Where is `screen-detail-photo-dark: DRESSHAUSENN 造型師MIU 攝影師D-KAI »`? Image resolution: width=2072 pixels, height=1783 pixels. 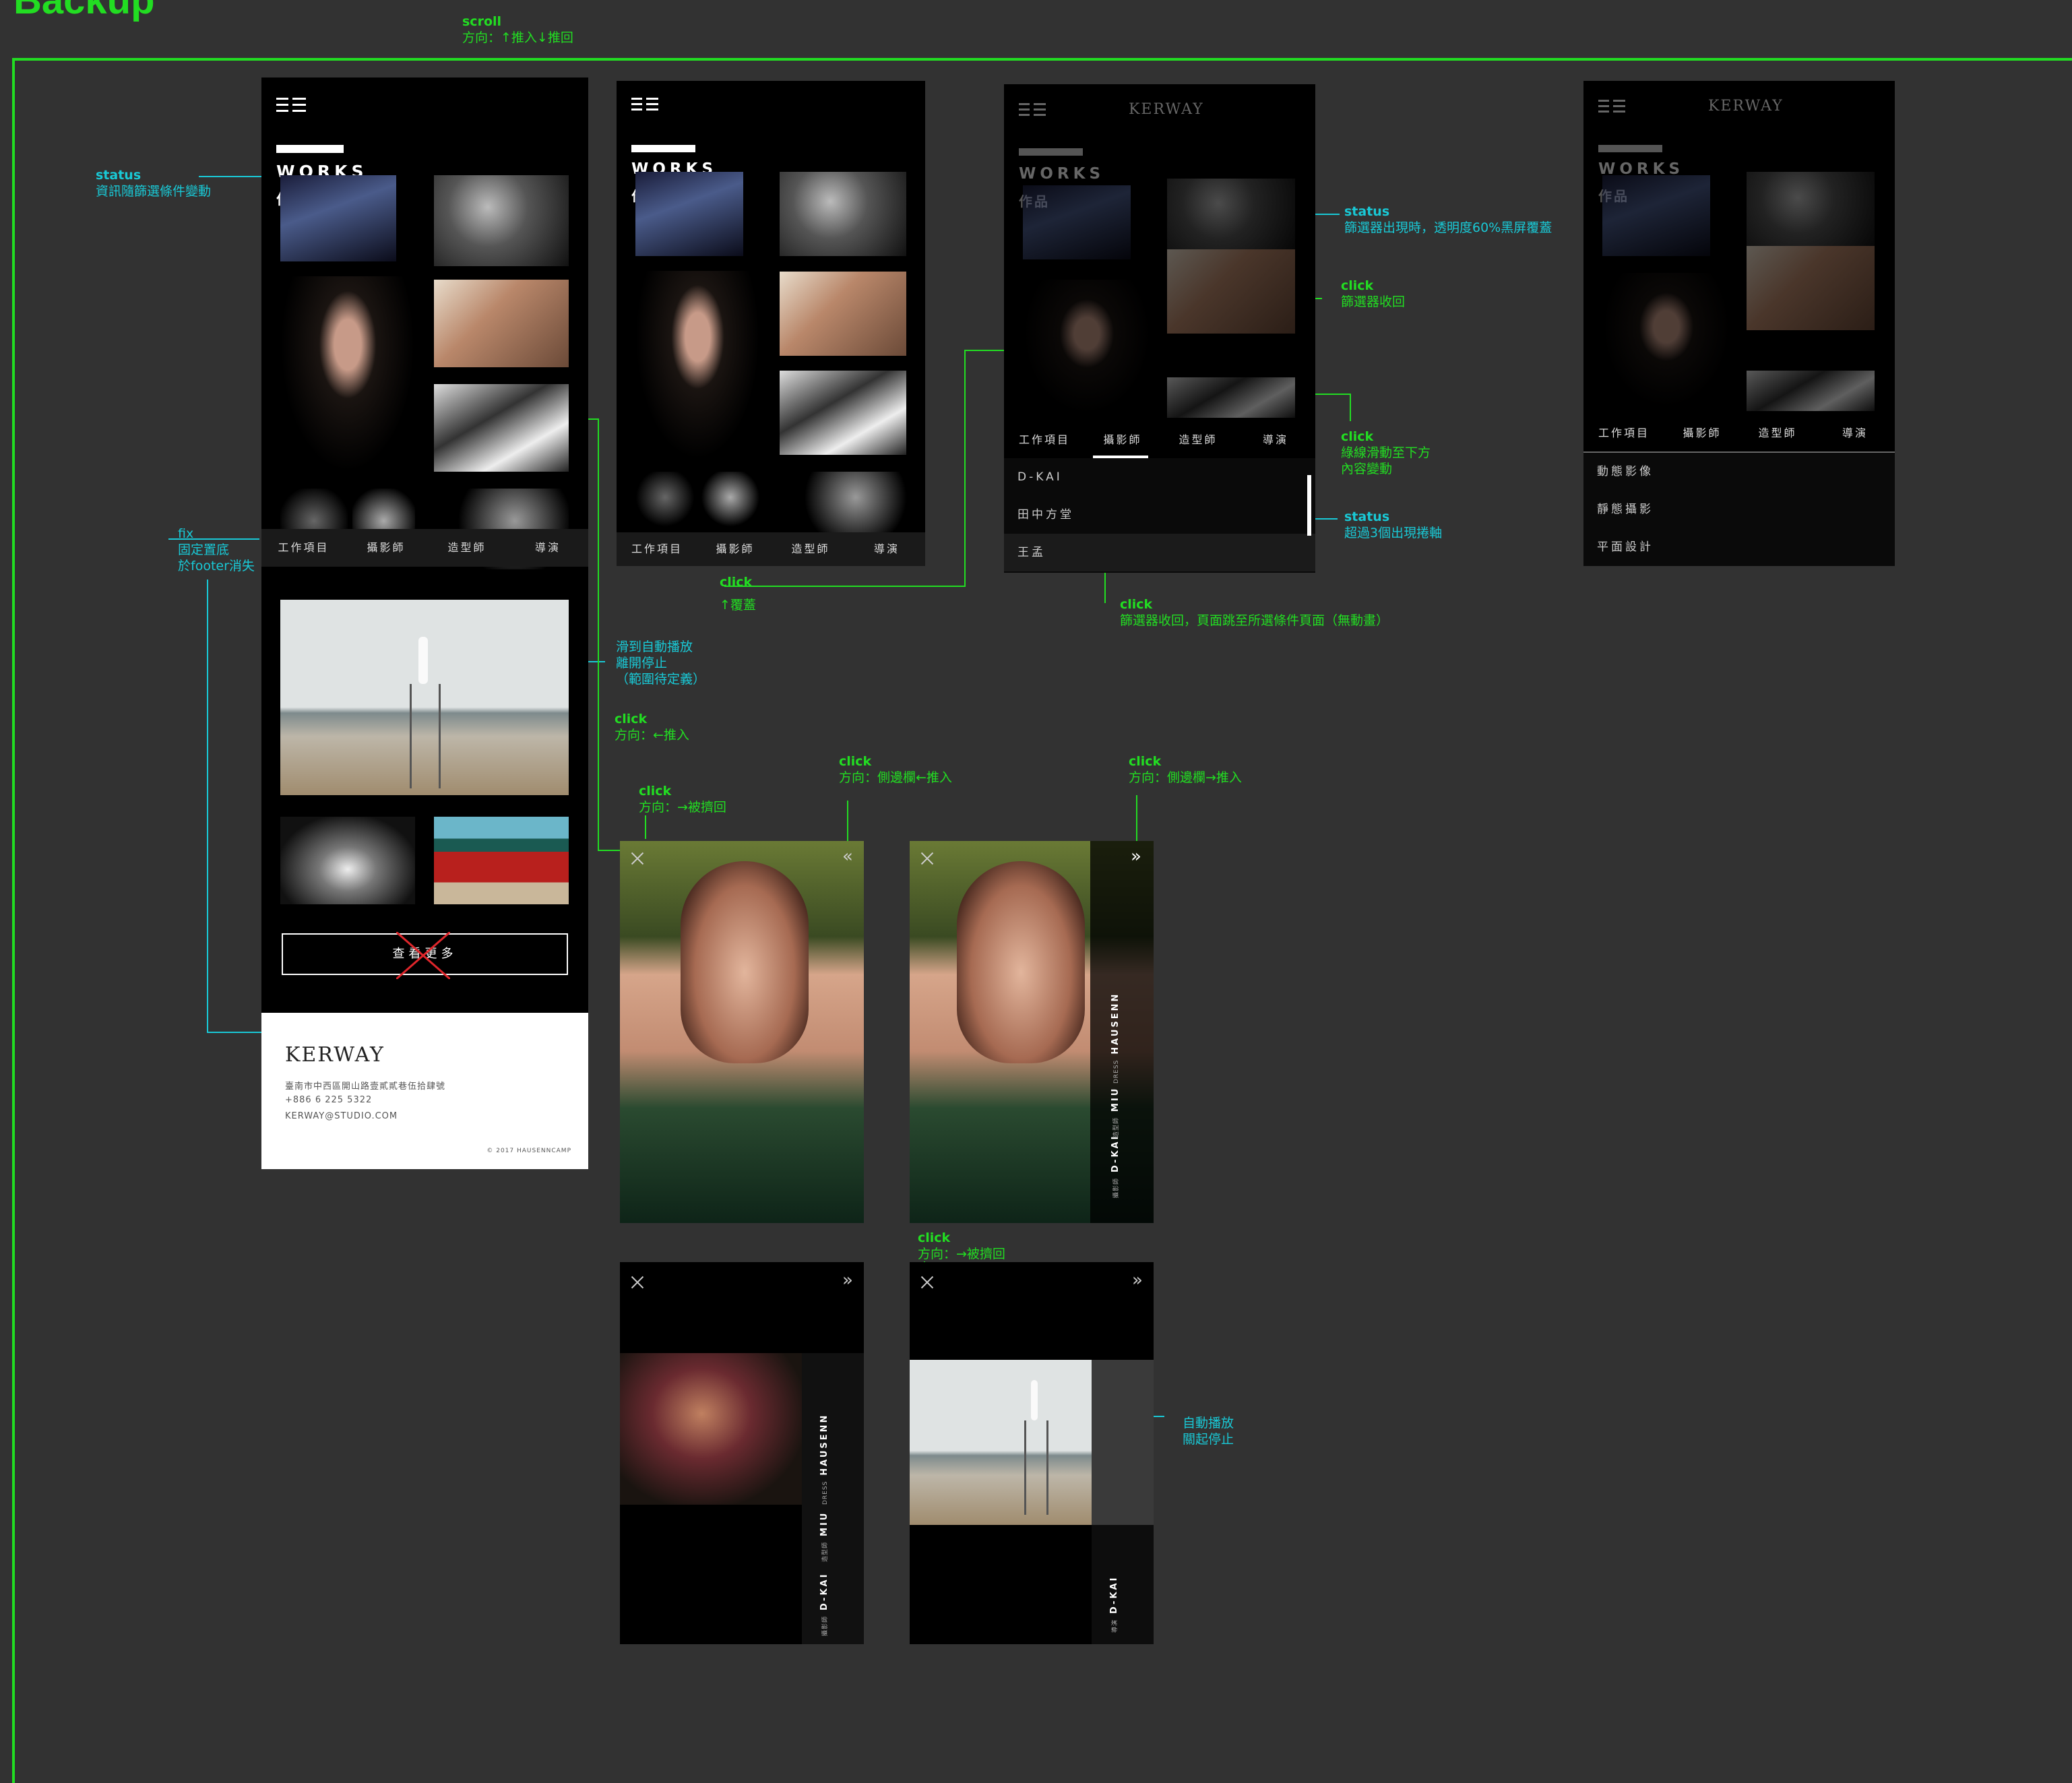
screen-detail-photo-dark: DRESSHAUSENN 造型師MIU 攝影師D-KAI » is located at coordinates (742, 1453).